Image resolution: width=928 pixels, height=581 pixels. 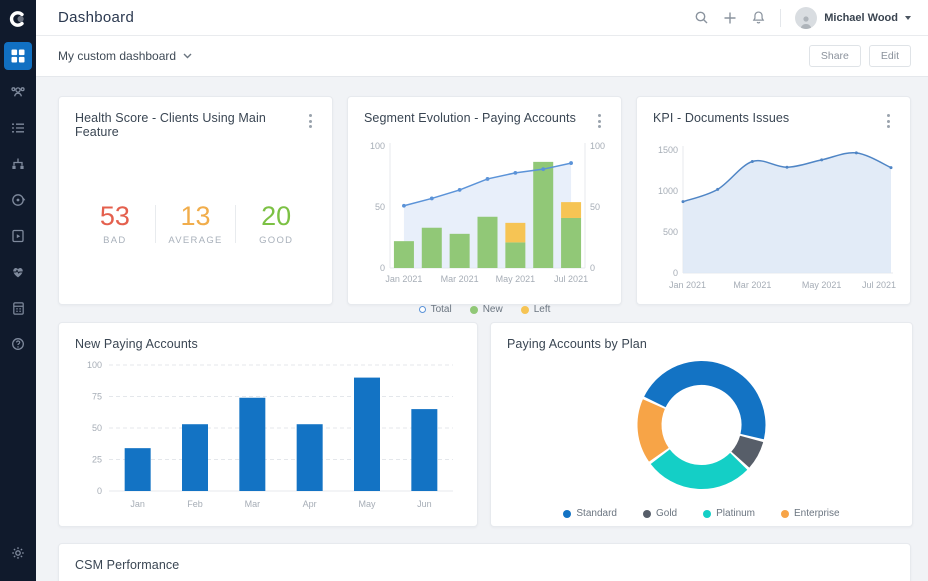 What do you see at coordinates (424, 504) in the screenshot?
I see `svg-text: Jun` at bounding box center [424, 504].